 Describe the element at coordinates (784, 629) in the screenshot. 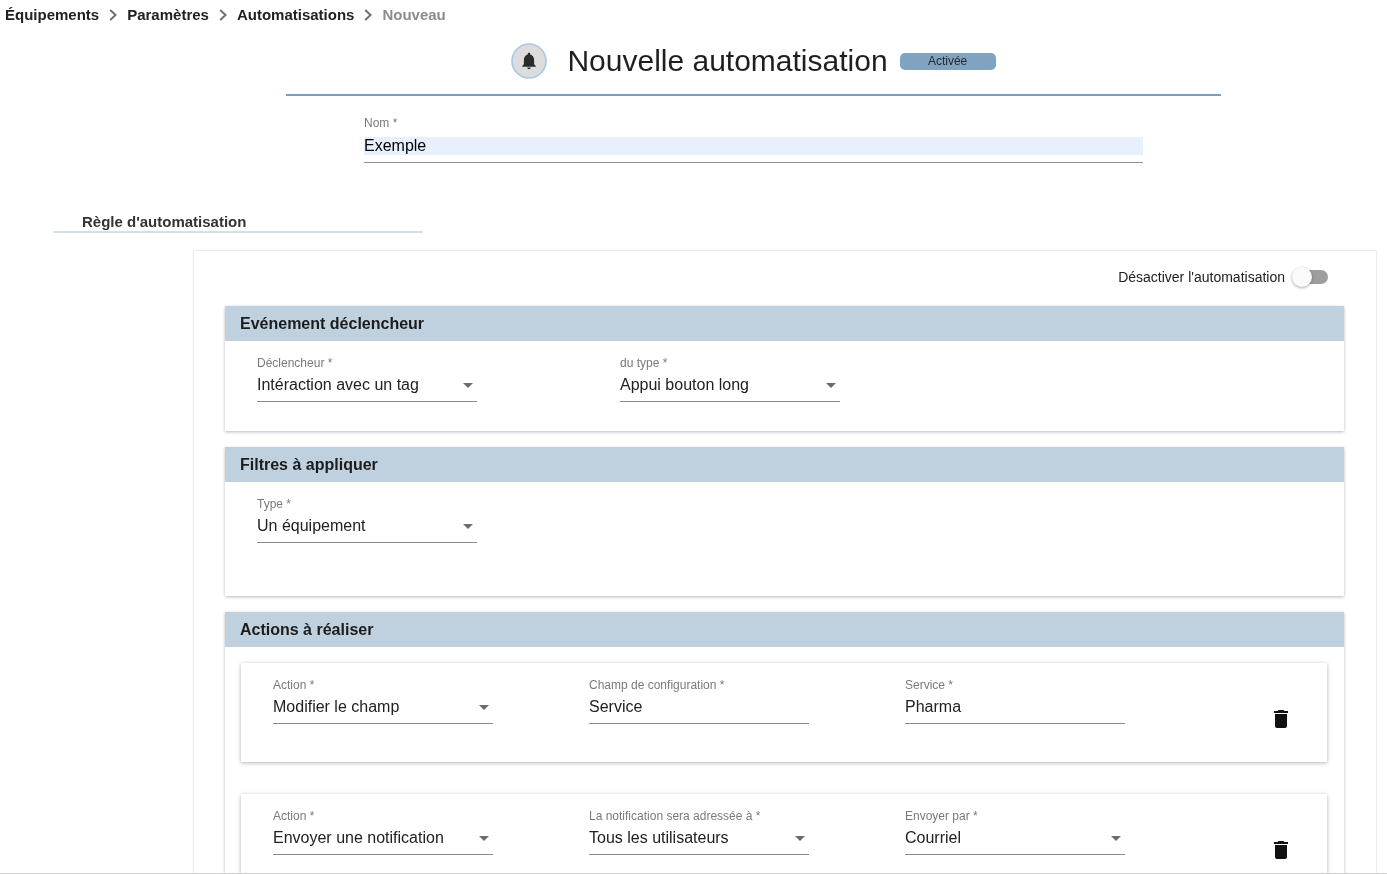

I see `section-header: Actions à réaliser` at that location.